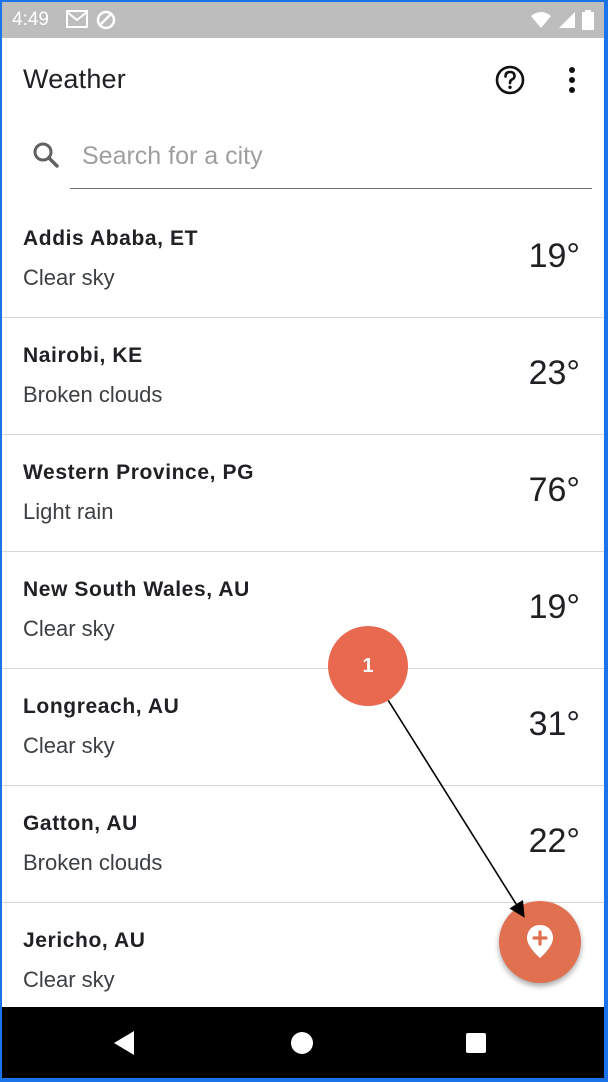 The image size is (608, 1082). I want to click on search-input, so click(336, 156).